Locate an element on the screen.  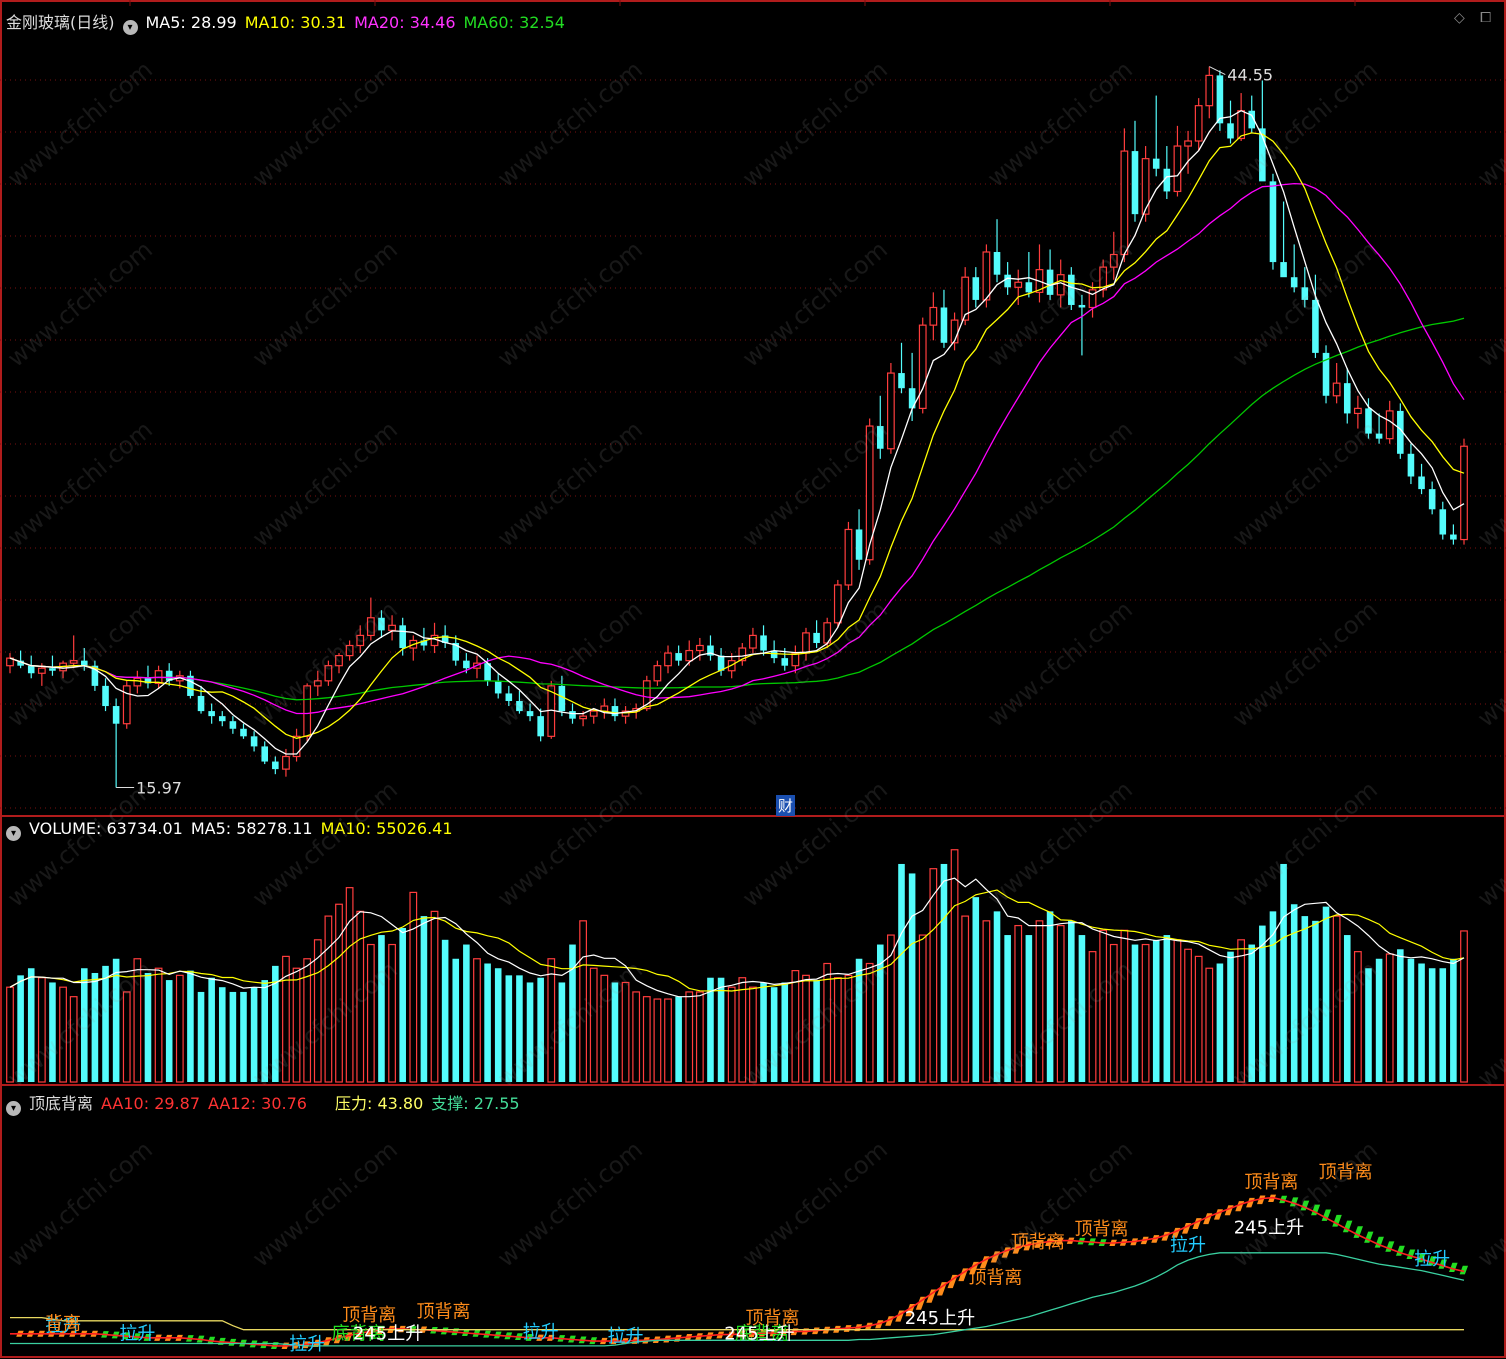
ma5-label: MA5: 28.99 is located at coordinates (191, 22).